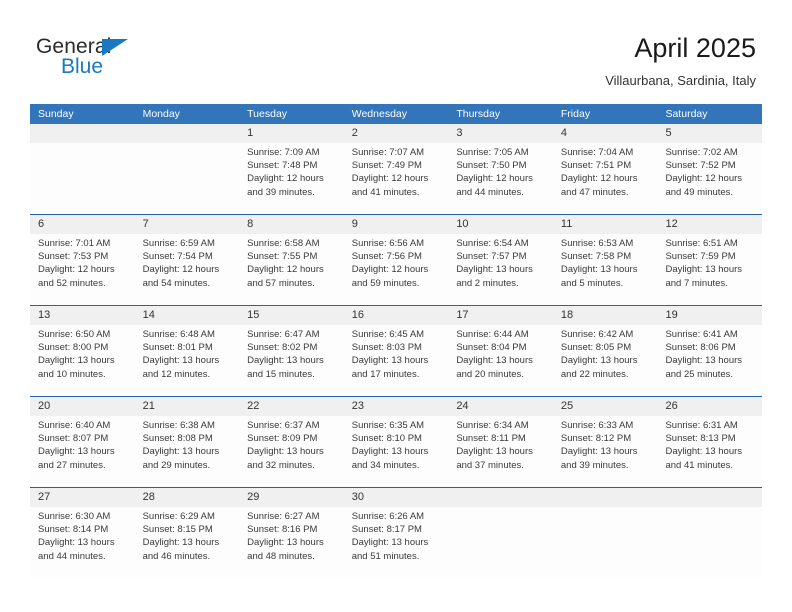 The width and height of the screenshot is (792, 612). Describe the element at coordinates (597, 334) in the screenshot. I see `day-detail-line: Sunrise: 6:42 AM` at that location.